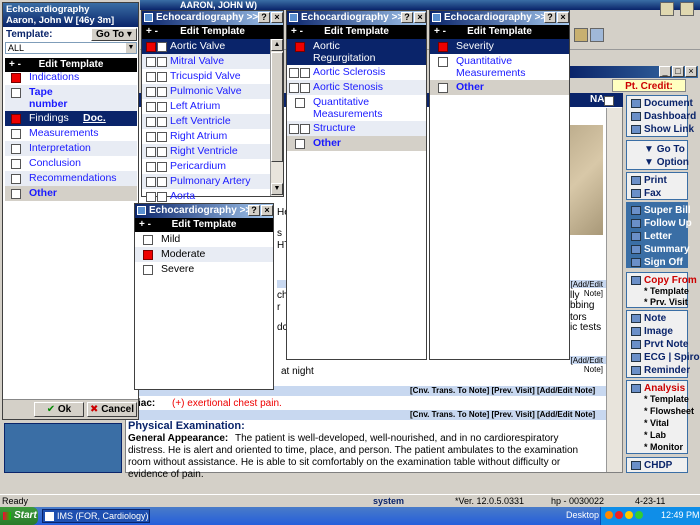 The width and height of the screenshot is (700, 525). Describe the element at coordinates (356, 108) in the screenshot. I see `list-item-quantitative-measurements: Quantitative Measurements` at that location.